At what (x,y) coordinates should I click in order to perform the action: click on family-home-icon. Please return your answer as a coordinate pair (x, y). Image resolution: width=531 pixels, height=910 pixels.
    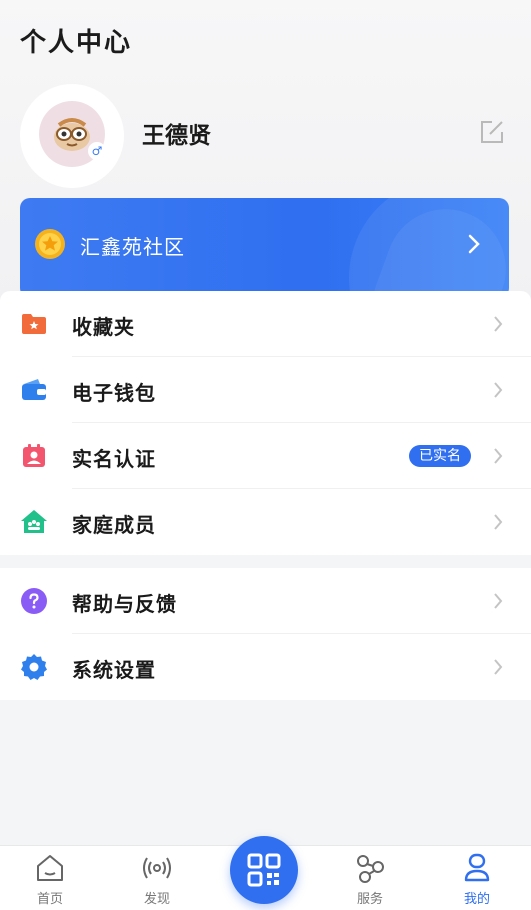
    Looking at the image, I should click on (34, 521).